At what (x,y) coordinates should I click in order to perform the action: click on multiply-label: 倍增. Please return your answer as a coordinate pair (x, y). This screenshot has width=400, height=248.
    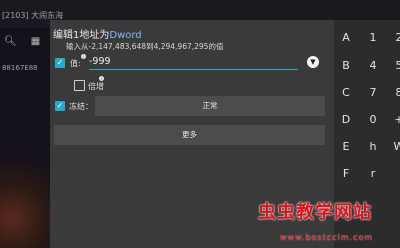
    Looking at the image, I should click on (96, 86).